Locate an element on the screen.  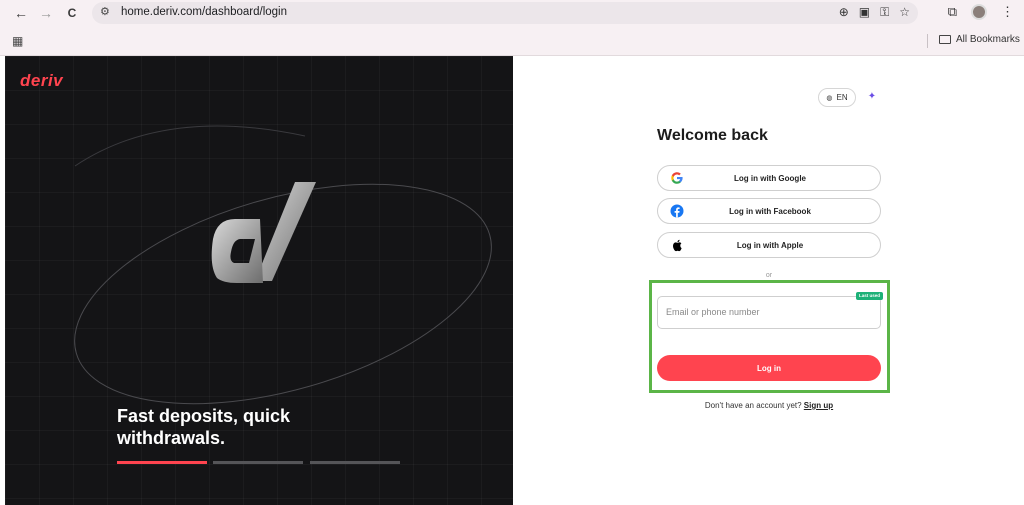
address-bar-actions: ⊕ ▣ ⚿ ☆ is located at coordinates (874, 12).